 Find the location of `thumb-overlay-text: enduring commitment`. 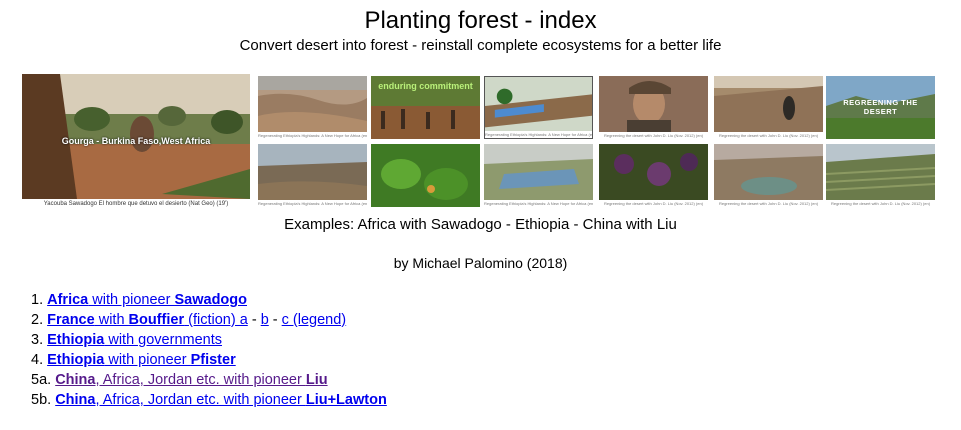

thumb-overlay-text: enduring commitment is located at coordinates (425, 86).